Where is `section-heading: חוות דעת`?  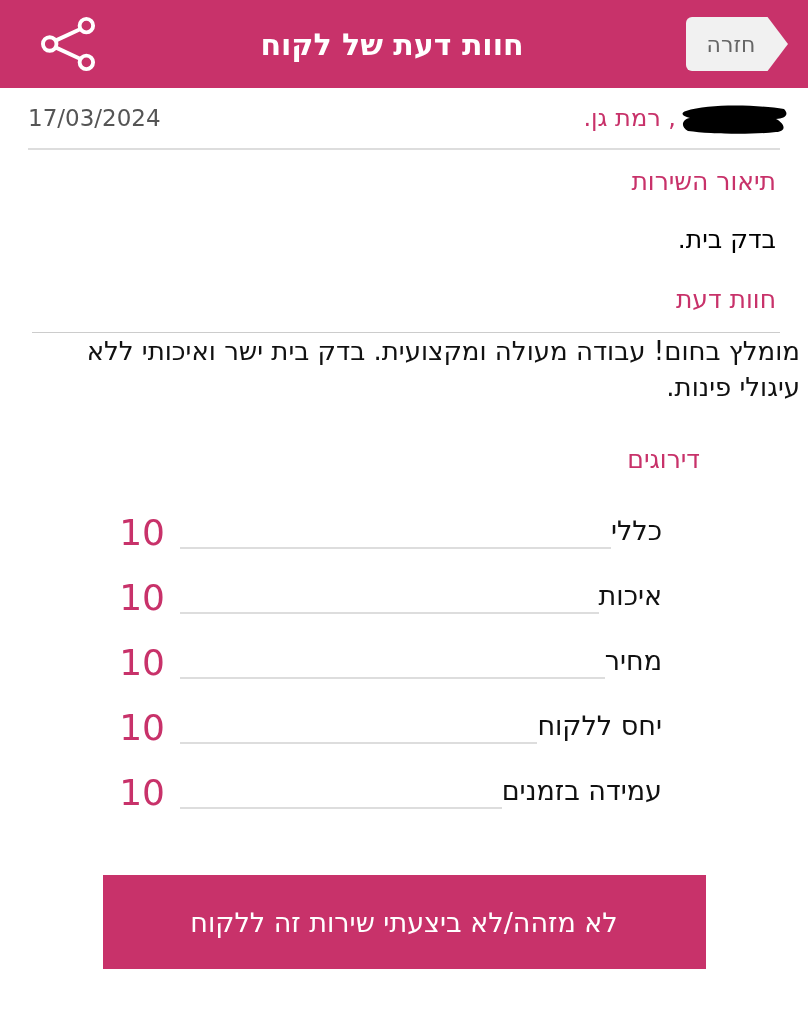 section-heading: חוות דעת is located at coordinates (725, 300).